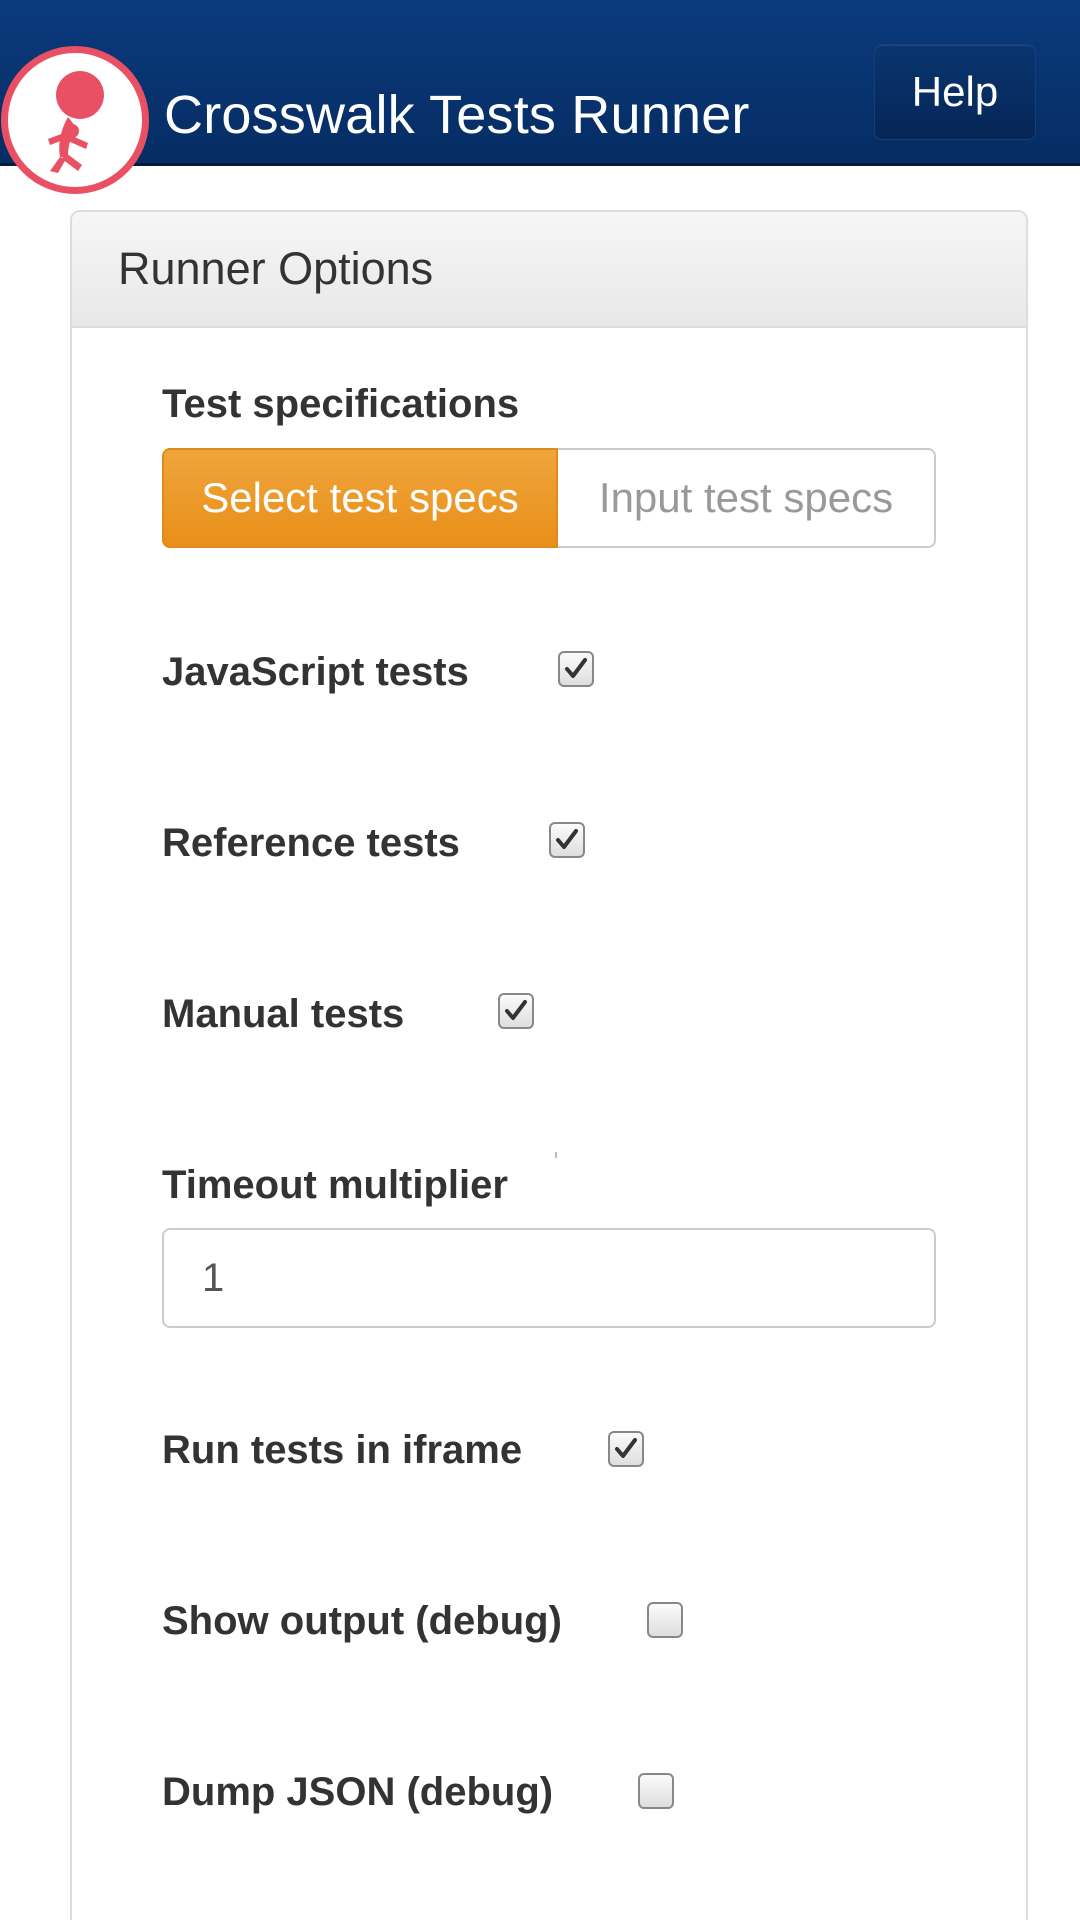 The image size is (1080, 1920). Describe the element at coordinates (457, 115) in the screenshot. I see `app-title: Crosswalk Tests Runner` at that location.